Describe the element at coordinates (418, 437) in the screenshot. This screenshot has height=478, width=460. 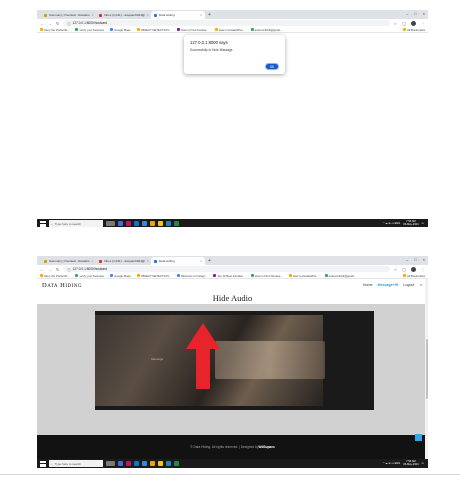
I see `scroll-top-button` at that location.